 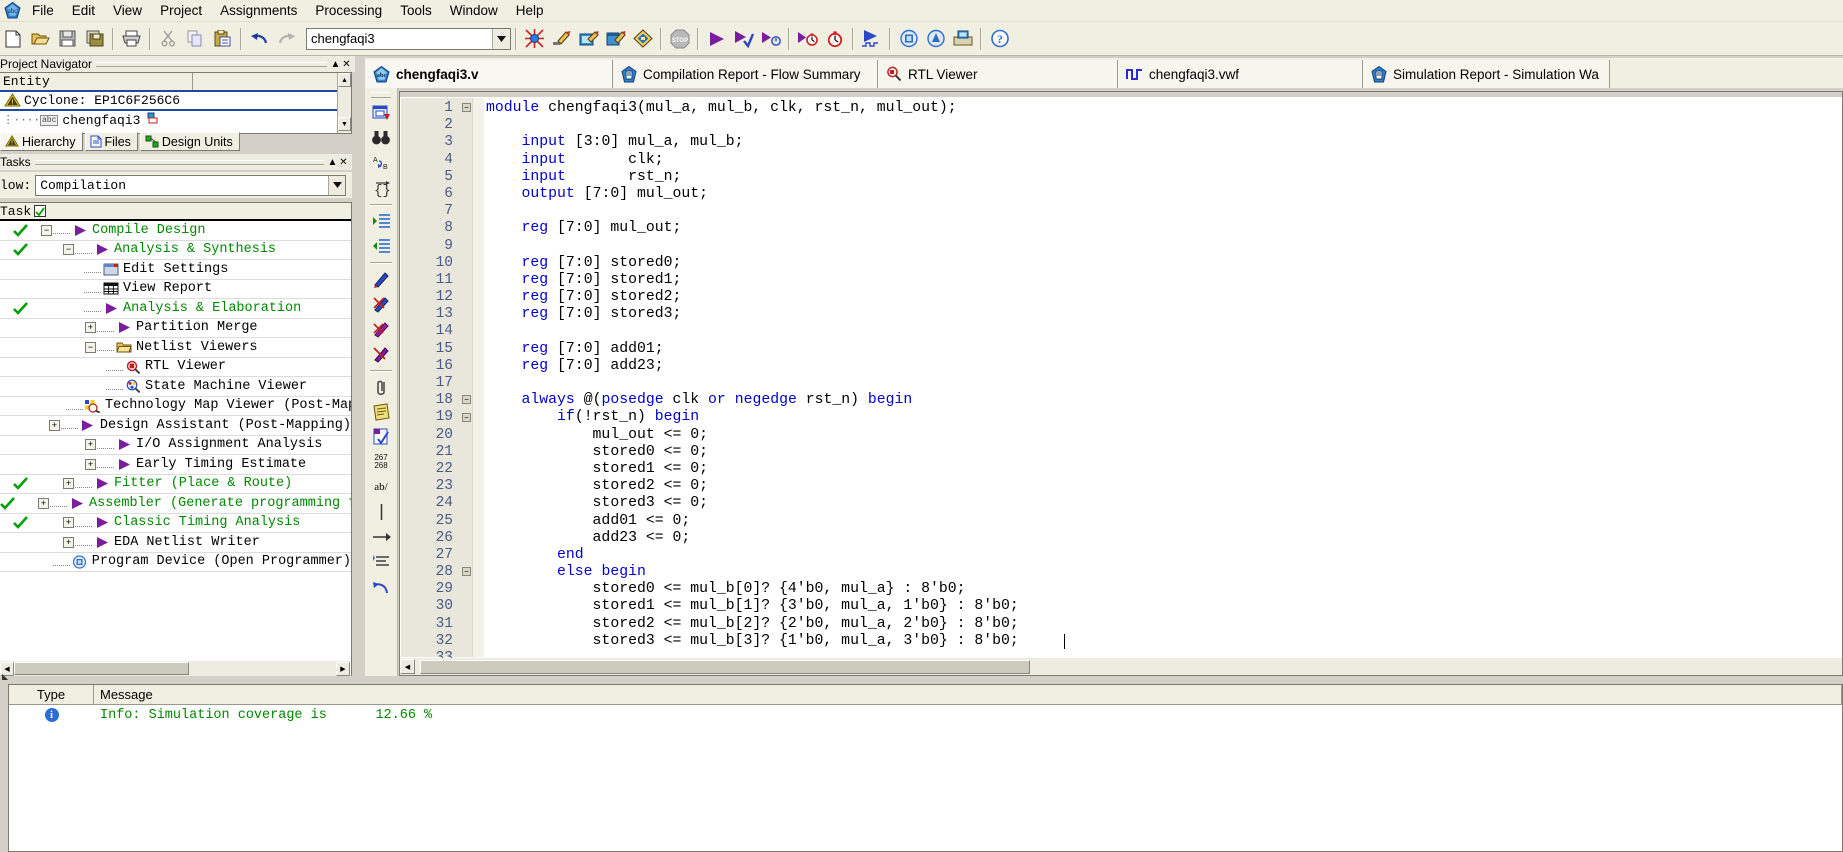 I want to click on menu-view: View, so click(x=127, y=11).